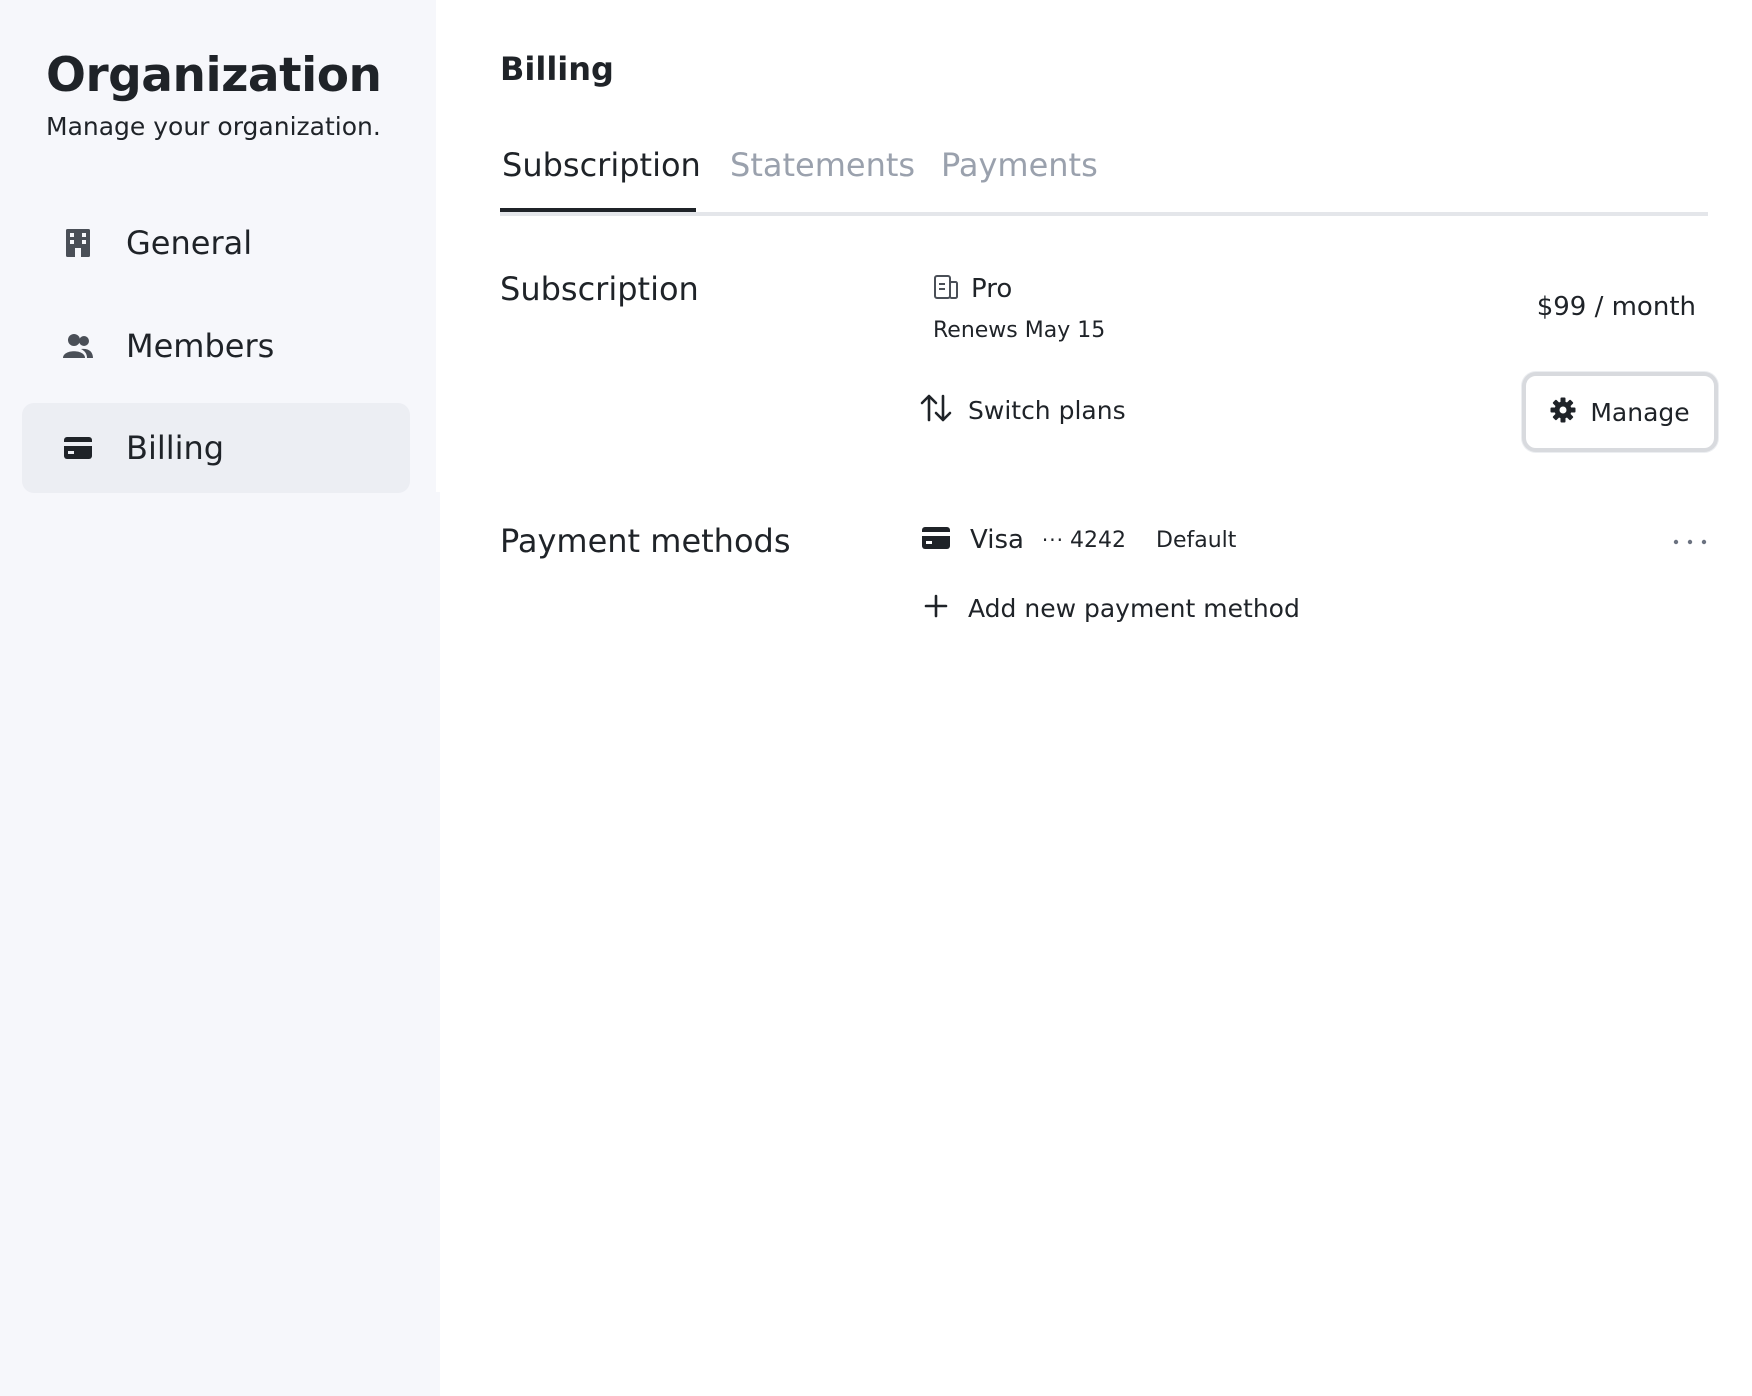  I want to click on active-tab-indicator, so click(598, 210).